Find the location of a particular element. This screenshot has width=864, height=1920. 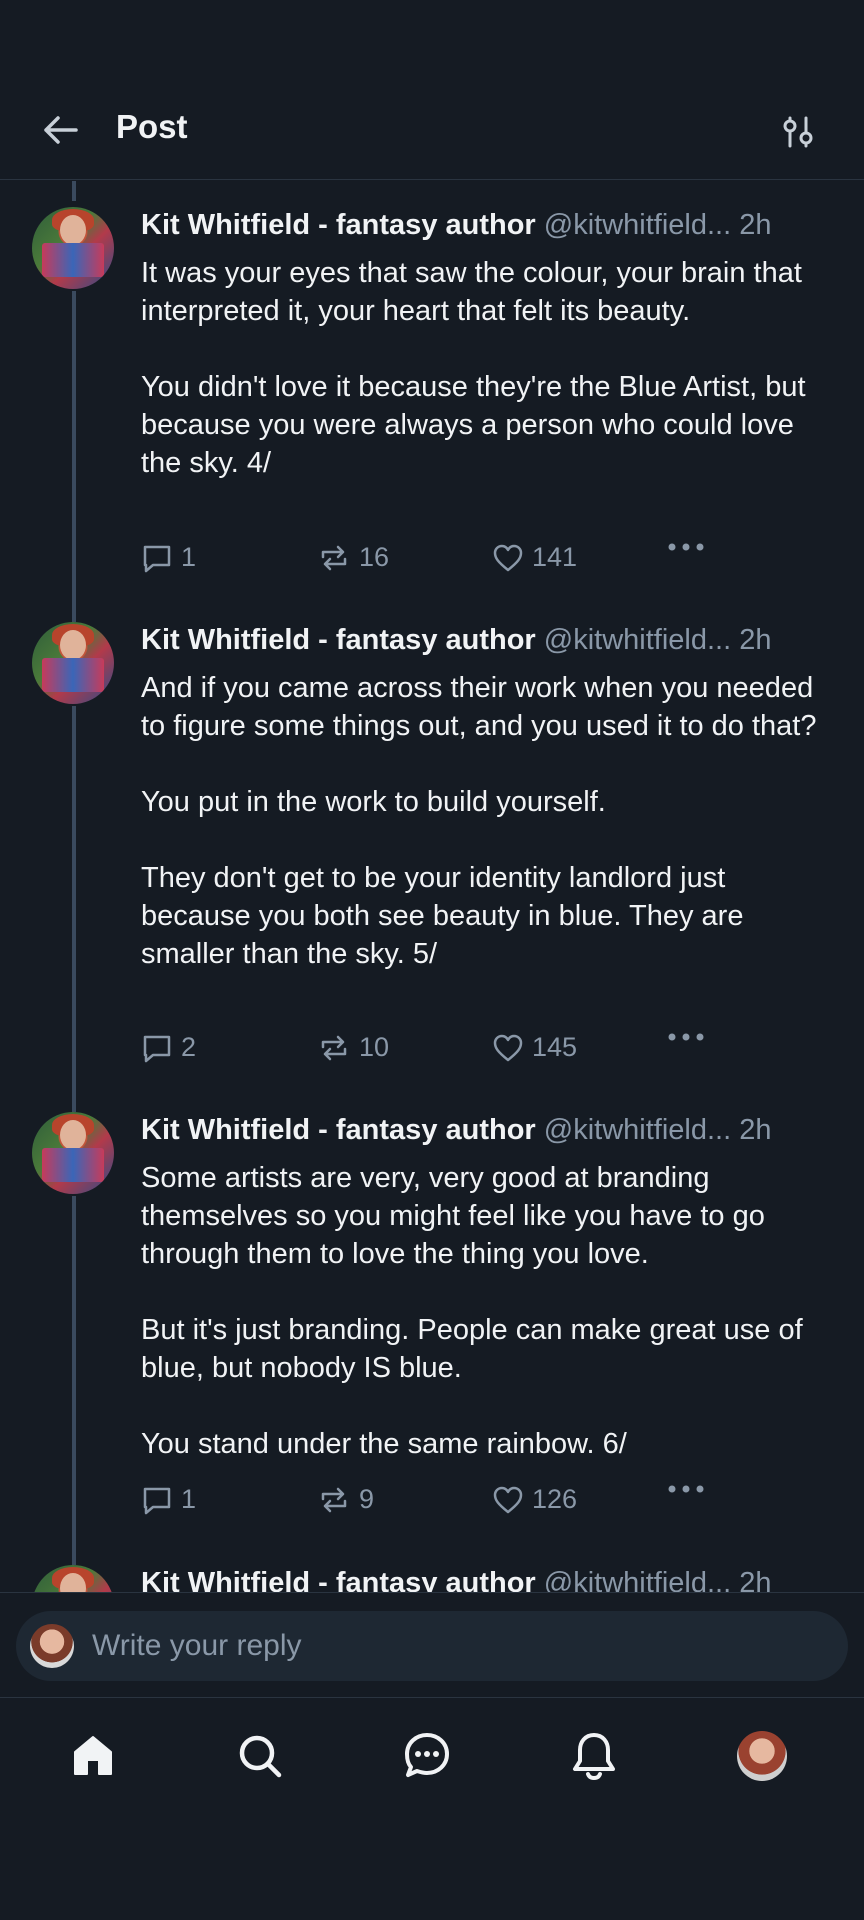

post-paragraph: You stand under the same rainbow. 6/ is located at coordinates (384, 1444).